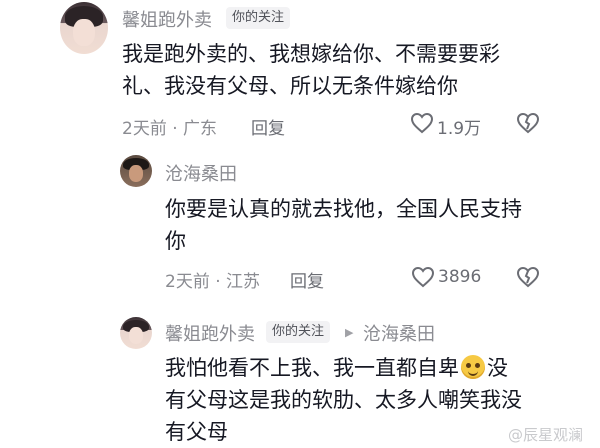 The height and width of the screenshot is (448, 600). I want to click on like-count: 1.9万, so click(459, 129).